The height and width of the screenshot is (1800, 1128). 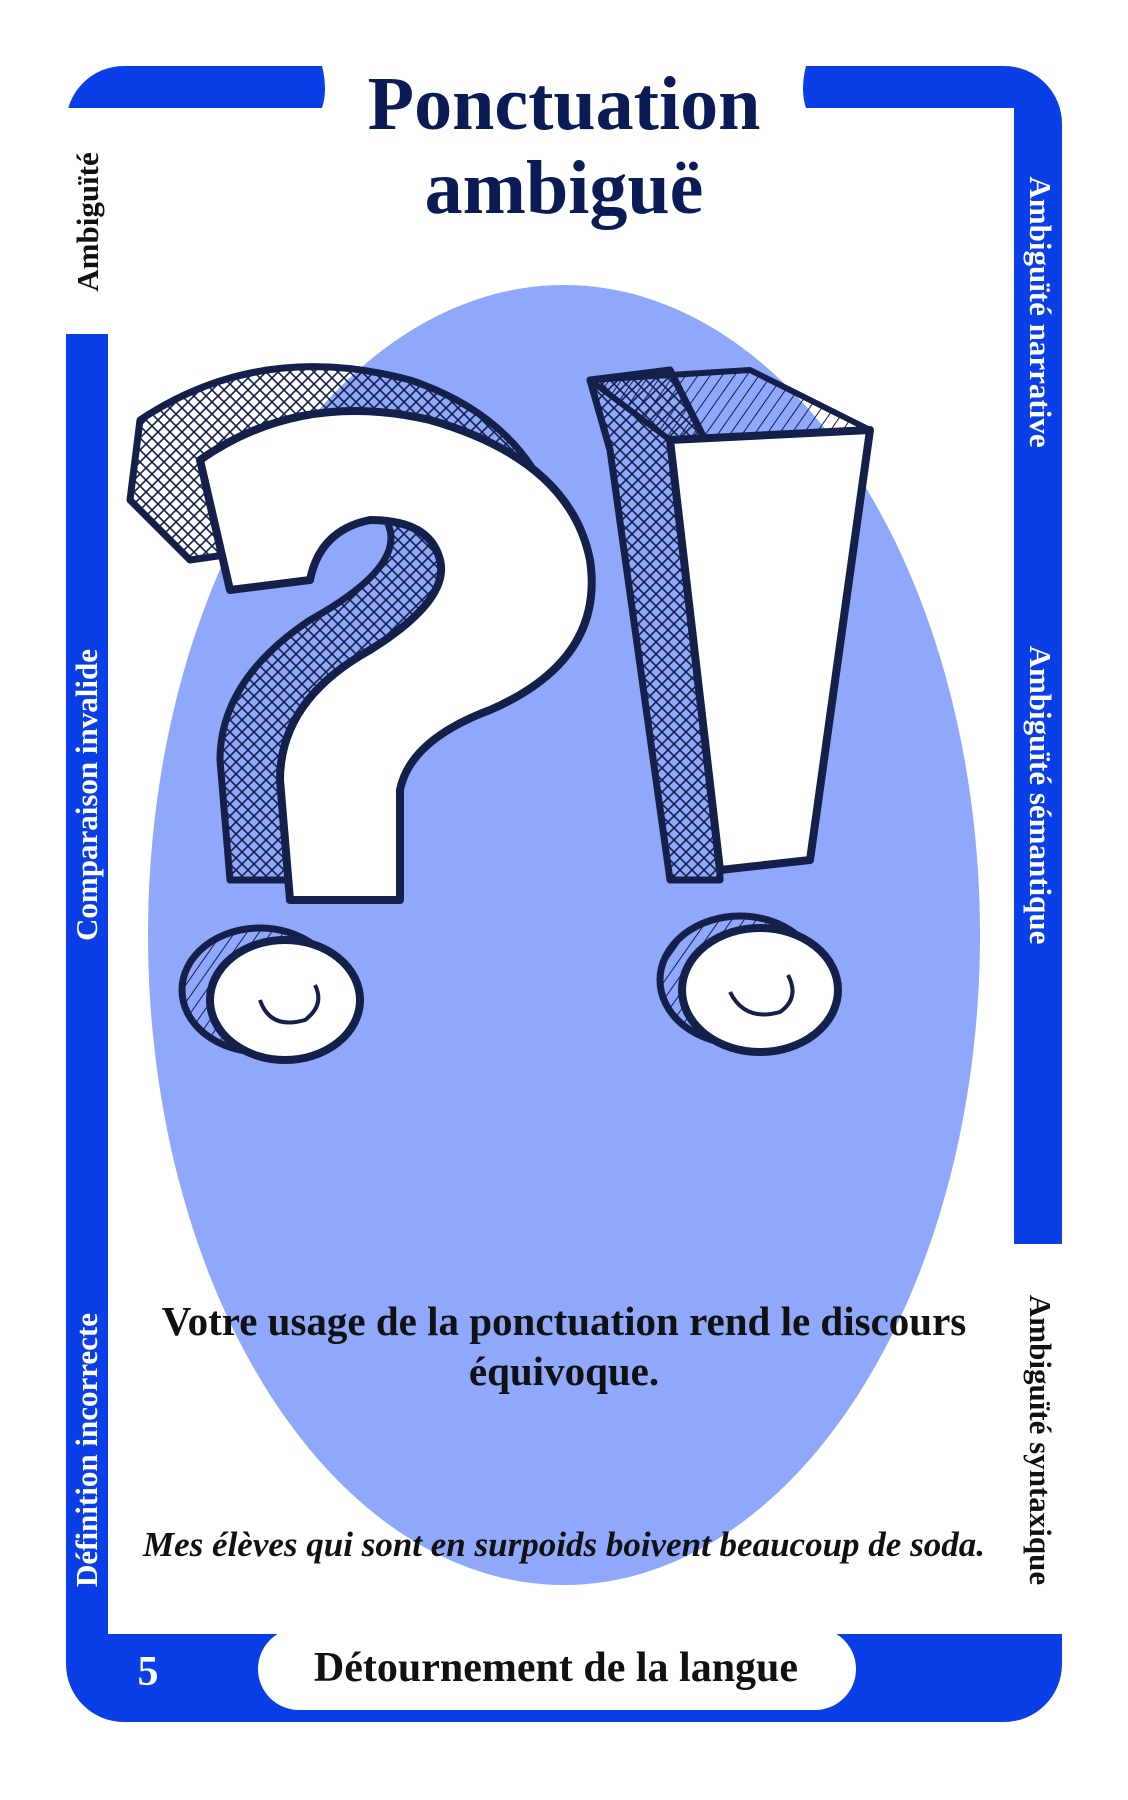 I want to click on card-number: 5, so click(x=148, y=1672).